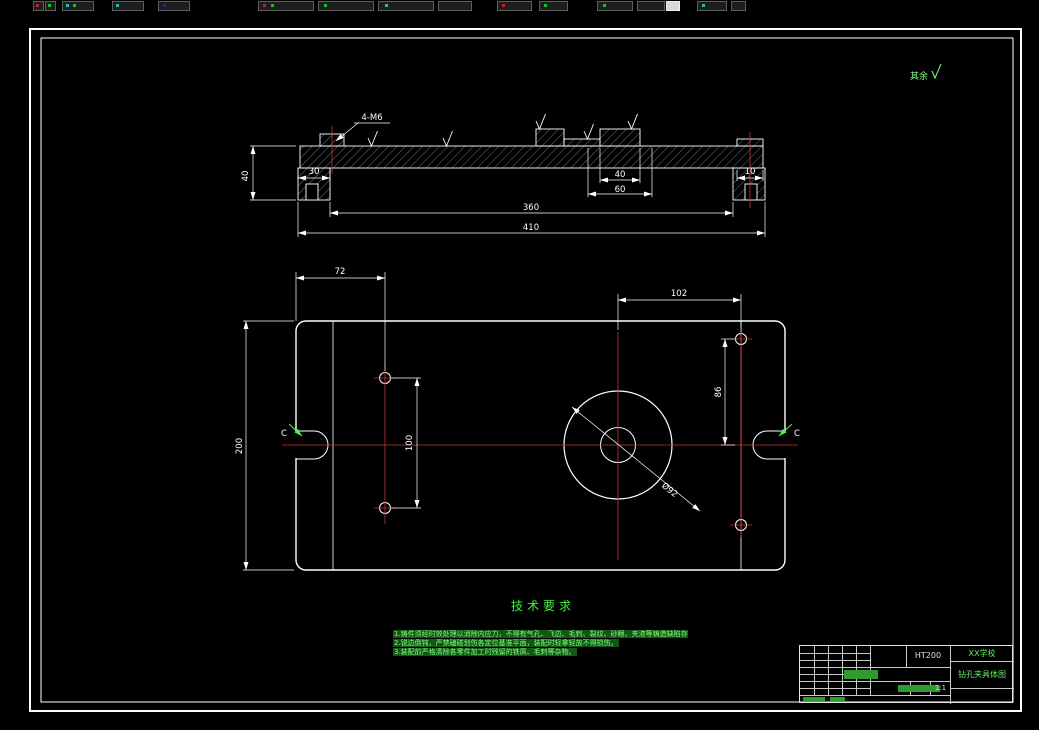 The height and width of the screenshot is (730, 1039). Describe the element at coordinates (906, 674) in the screenshot. I see `title-block: HT200 XX学校 钻孔夹具体图 1:1` at that location.